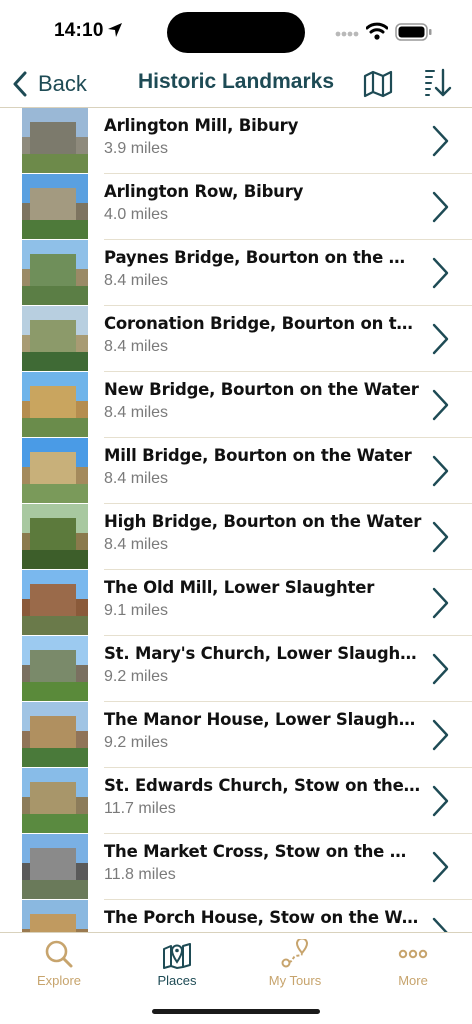 The height and width of the screenshot is (1024, 472). I want to click on landmark-name: The Old Mill, Lower Slaughter, so click(239, 587).